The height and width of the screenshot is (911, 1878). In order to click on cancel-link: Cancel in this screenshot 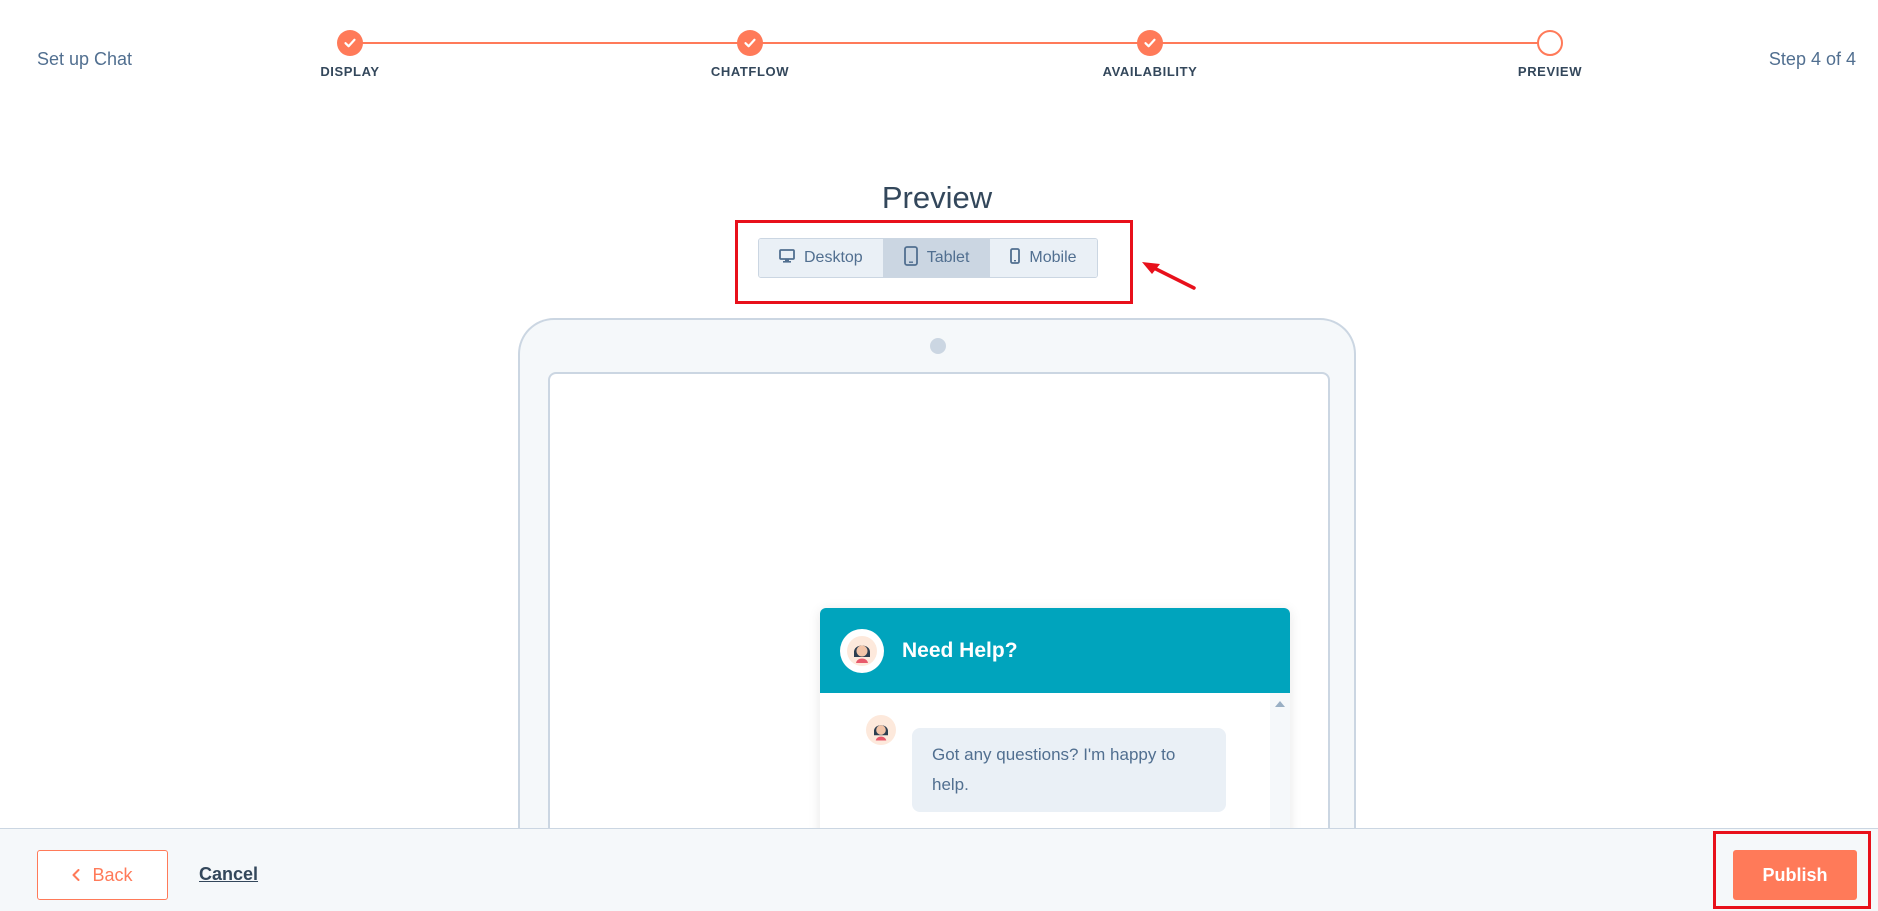, I will do `click(228, 874)`.